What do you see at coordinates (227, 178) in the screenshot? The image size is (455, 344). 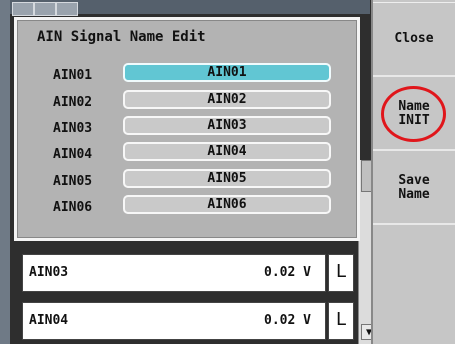 I see `signal-name-field: AIN05` at bounding box center [227, 178].